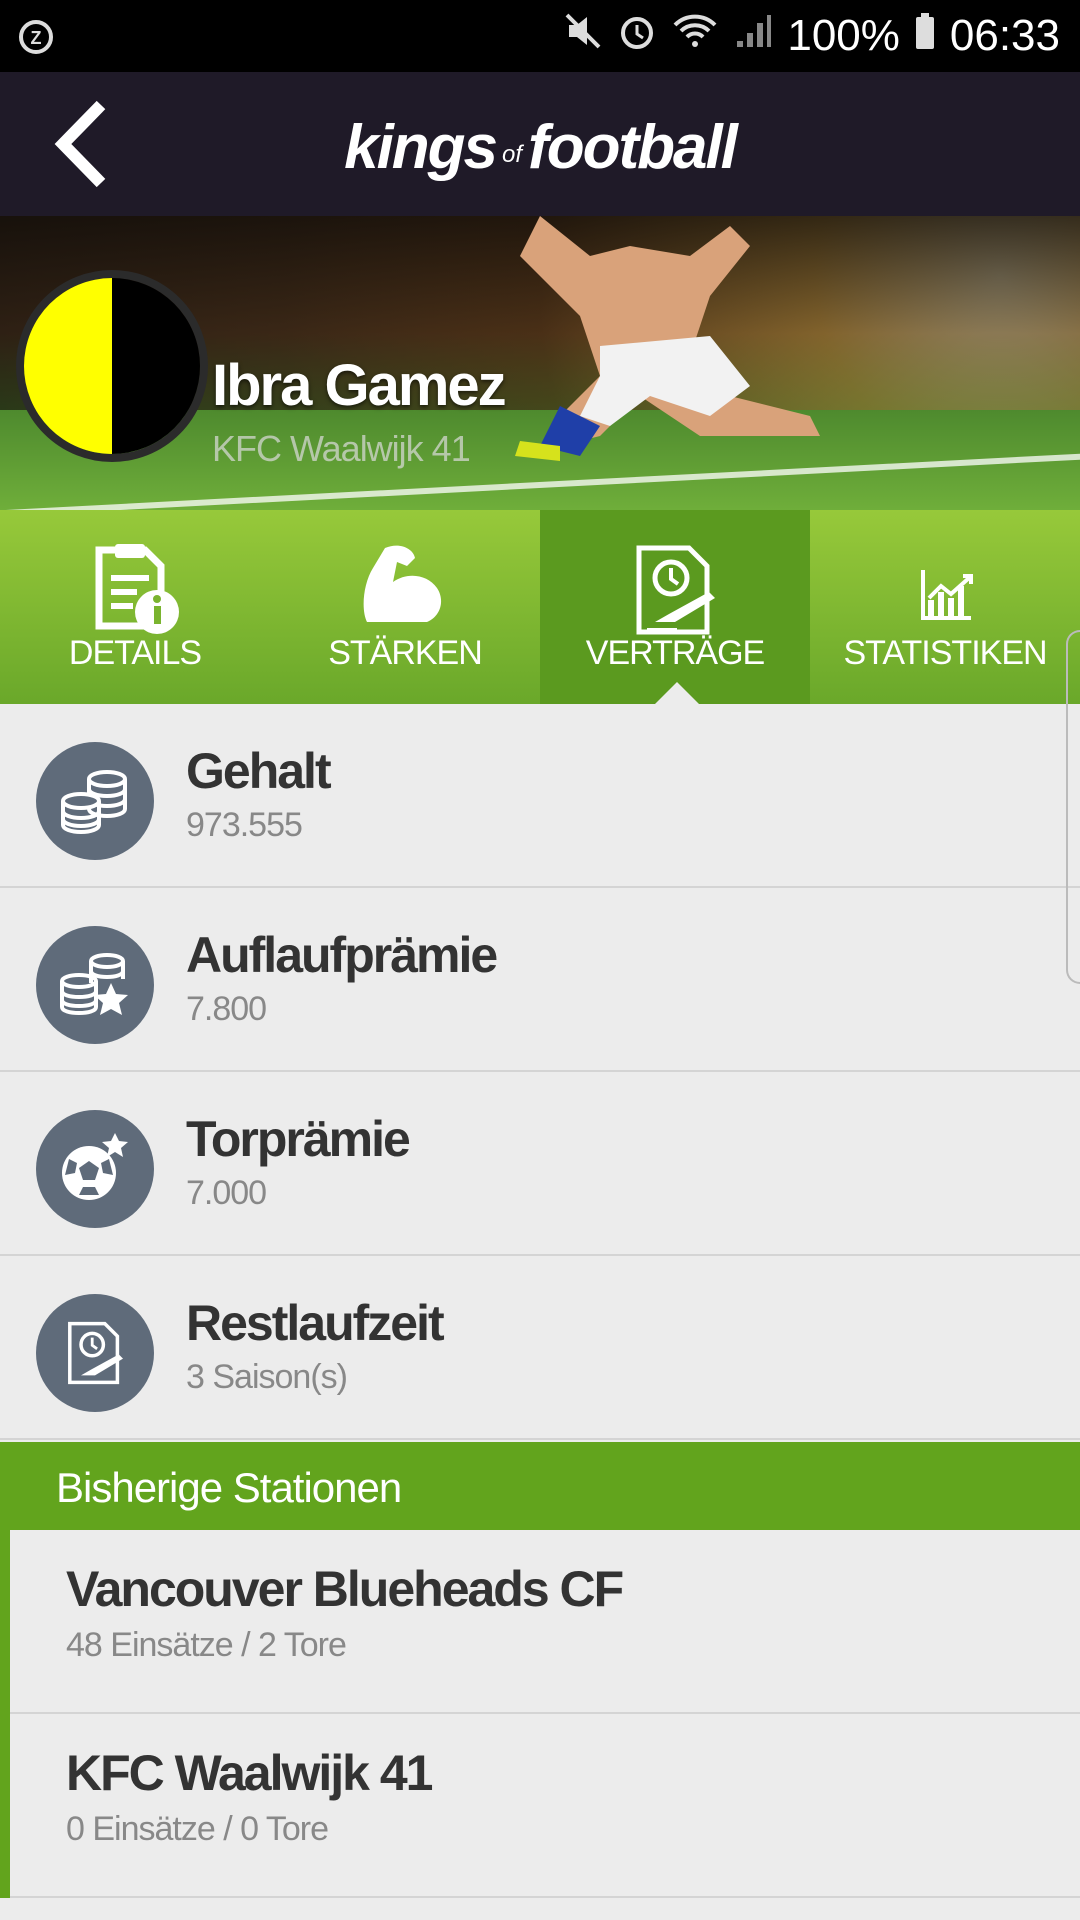 Image resolution: width=1080 pixels, height=1920 pixels. What do you see at coordinates (583, 36) in the screenshot?
I see `mute-icon` at bounding box center [583, 36].